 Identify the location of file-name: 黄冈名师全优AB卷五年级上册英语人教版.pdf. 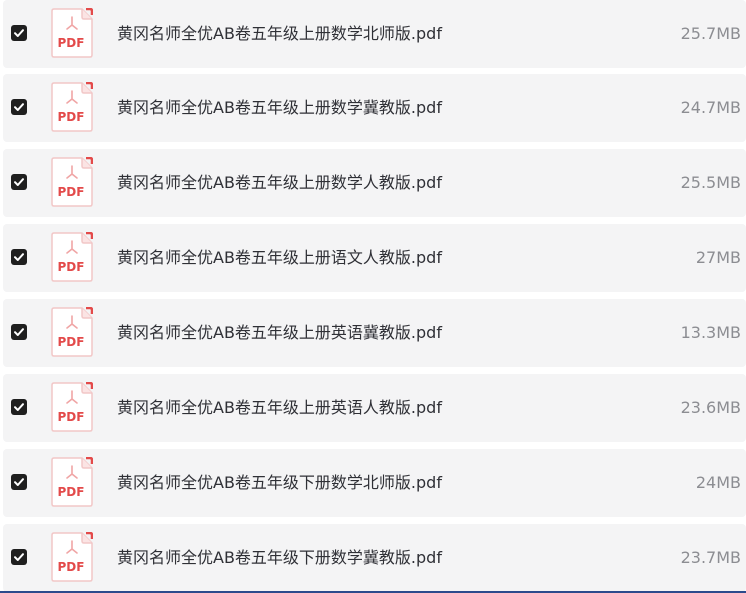
(279, 408).